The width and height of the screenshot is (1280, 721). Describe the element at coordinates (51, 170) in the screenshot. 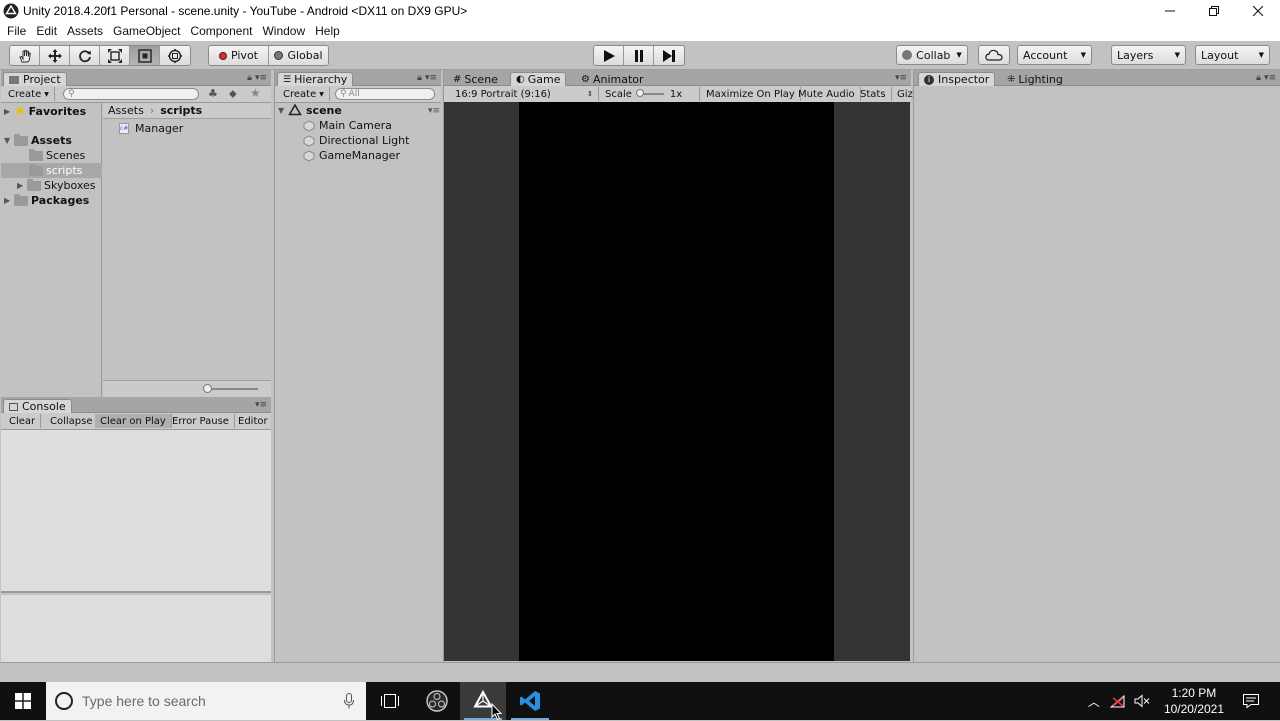

I see `folder-scripts: scripts` at that location.